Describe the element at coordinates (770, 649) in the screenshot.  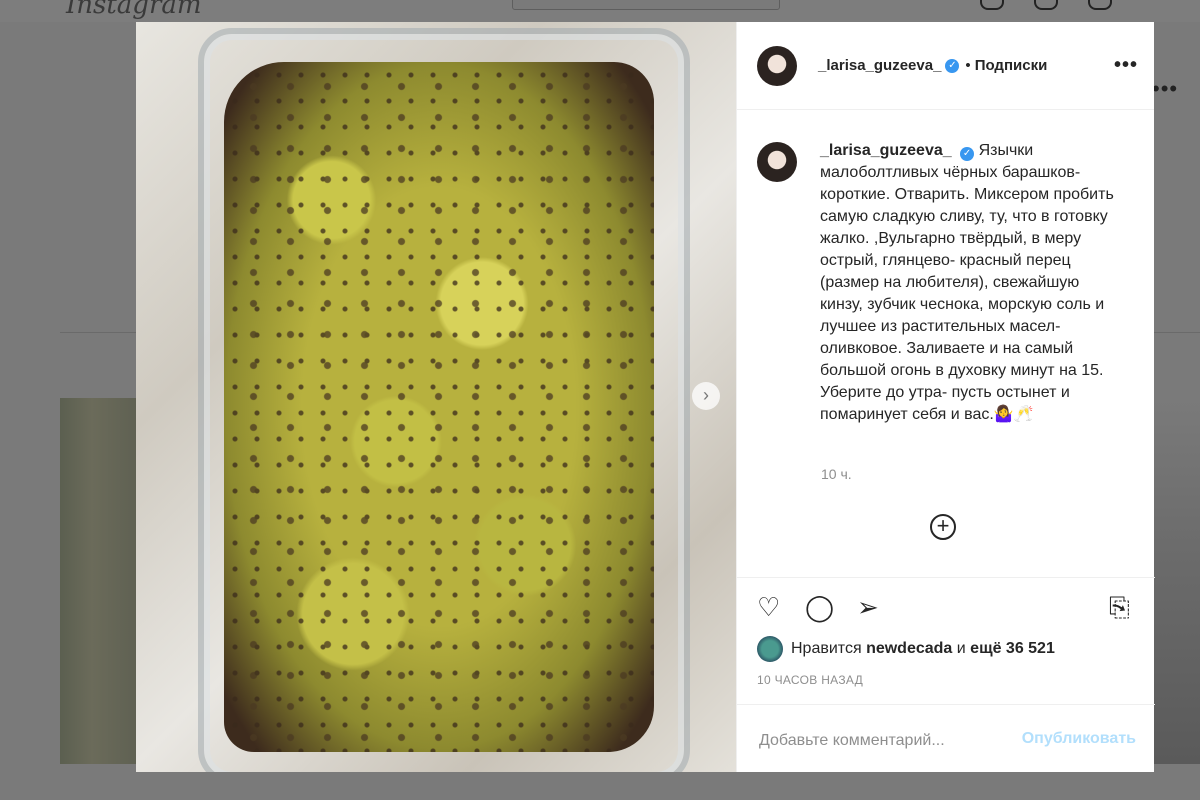
I see `liker-avatar` at that location.